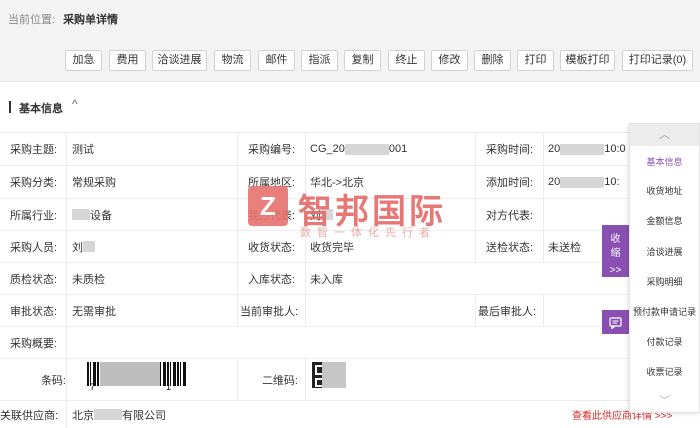 This screenshot has width=700, height=428. What do you see at coordinates (34, 215) in the screenshot?
I see `industry-label: 所属行业:` at bounding box center [34, 215].